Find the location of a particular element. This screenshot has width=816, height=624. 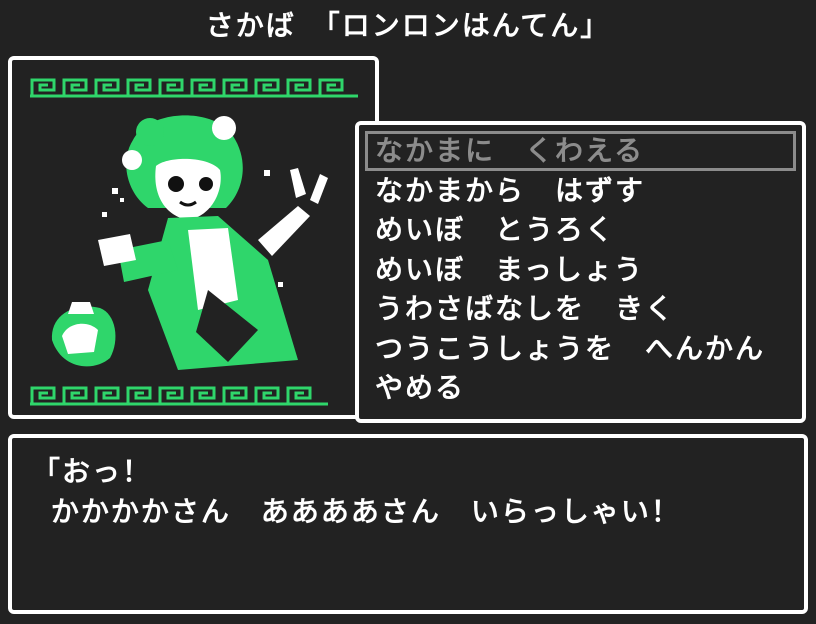

menu-item-delete-register: めいぼ まっしょう is located at coordinates (580, 270).